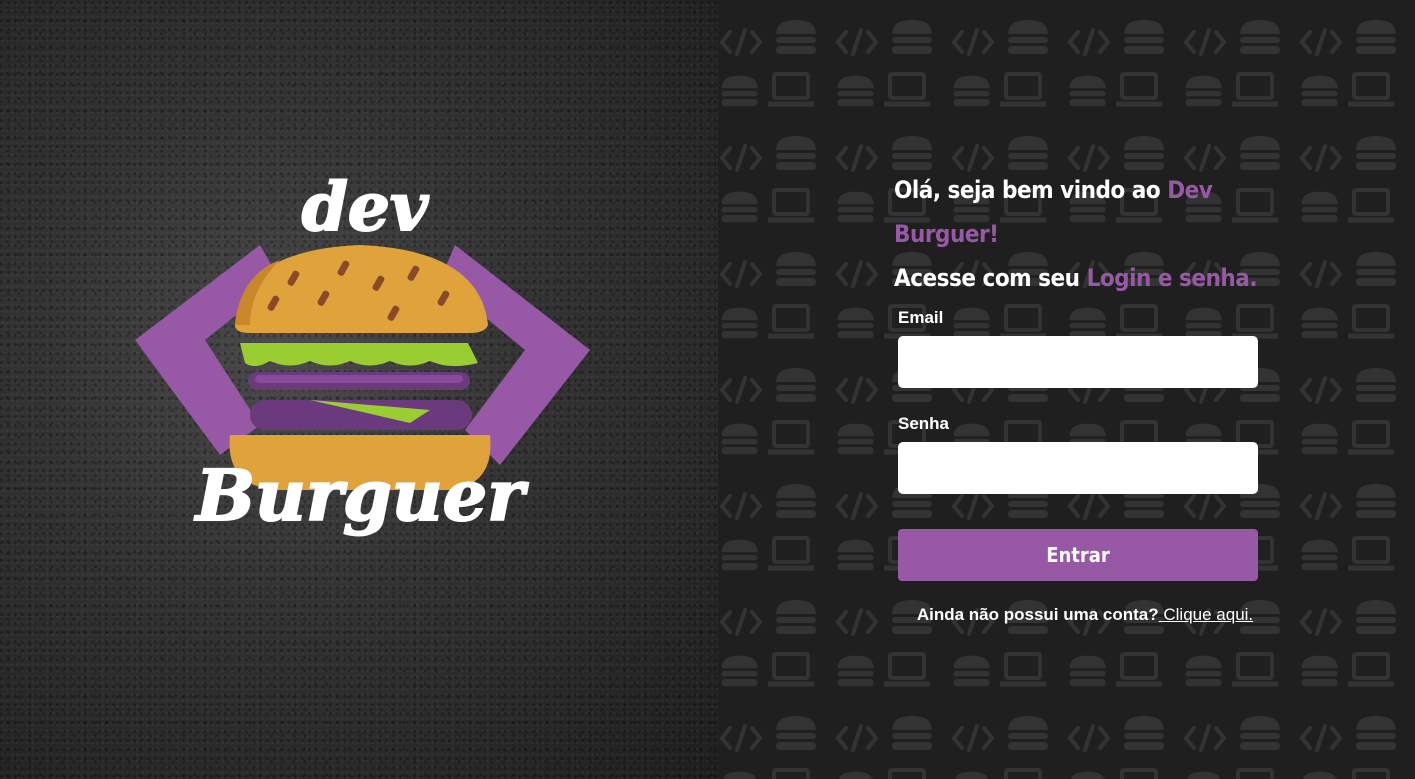 The image size is (1415, 779). Describe the element at coordinates (1078, 555) in the screenshot. I see `login-button: Entrar` at that location.